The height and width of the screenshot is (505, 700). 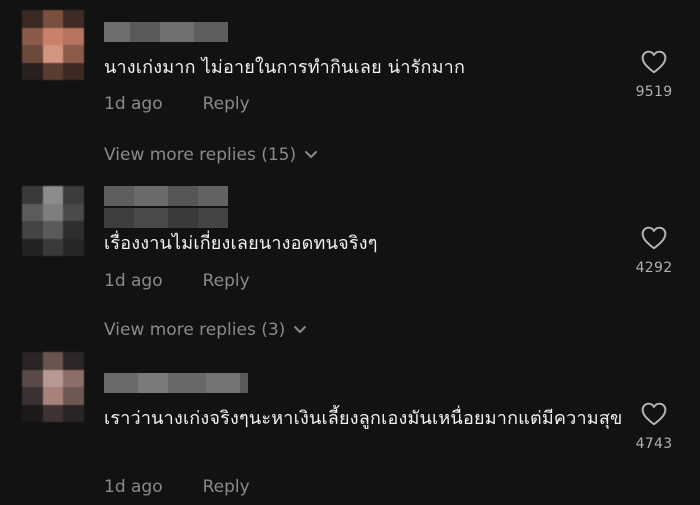 I want to click on view-more-replies-button: View more replies (3), so click(x=205, y=330).